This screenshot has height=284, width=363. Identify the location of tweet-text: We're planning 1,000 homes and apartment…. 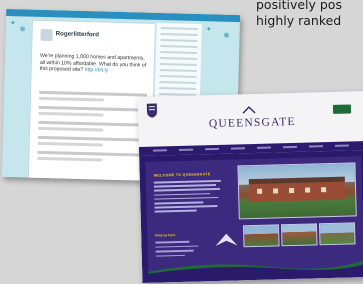
(94, 64).